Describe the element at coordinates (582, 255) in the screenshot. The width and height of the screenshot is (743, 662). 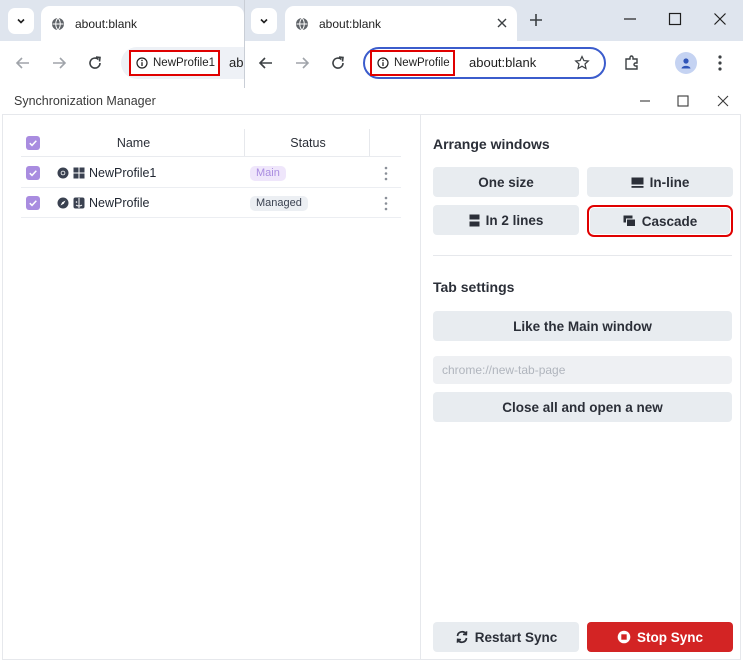
I see `section-divider` at that location.